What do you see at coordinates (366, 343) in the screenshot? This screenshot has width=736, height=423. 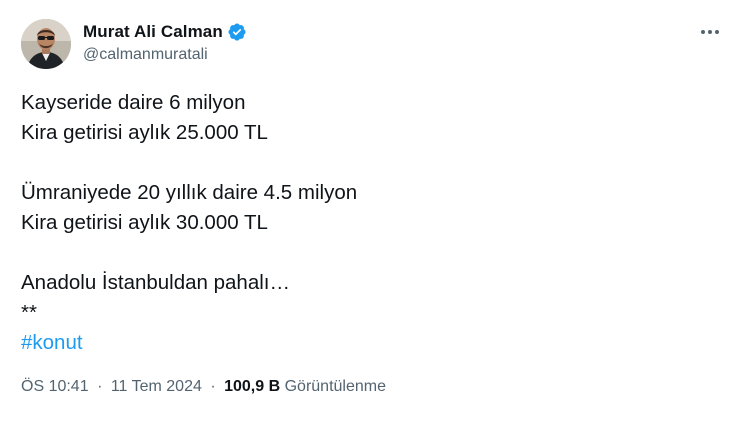 I see `hashtag-link: #konut` at bounding box center [366, 343].